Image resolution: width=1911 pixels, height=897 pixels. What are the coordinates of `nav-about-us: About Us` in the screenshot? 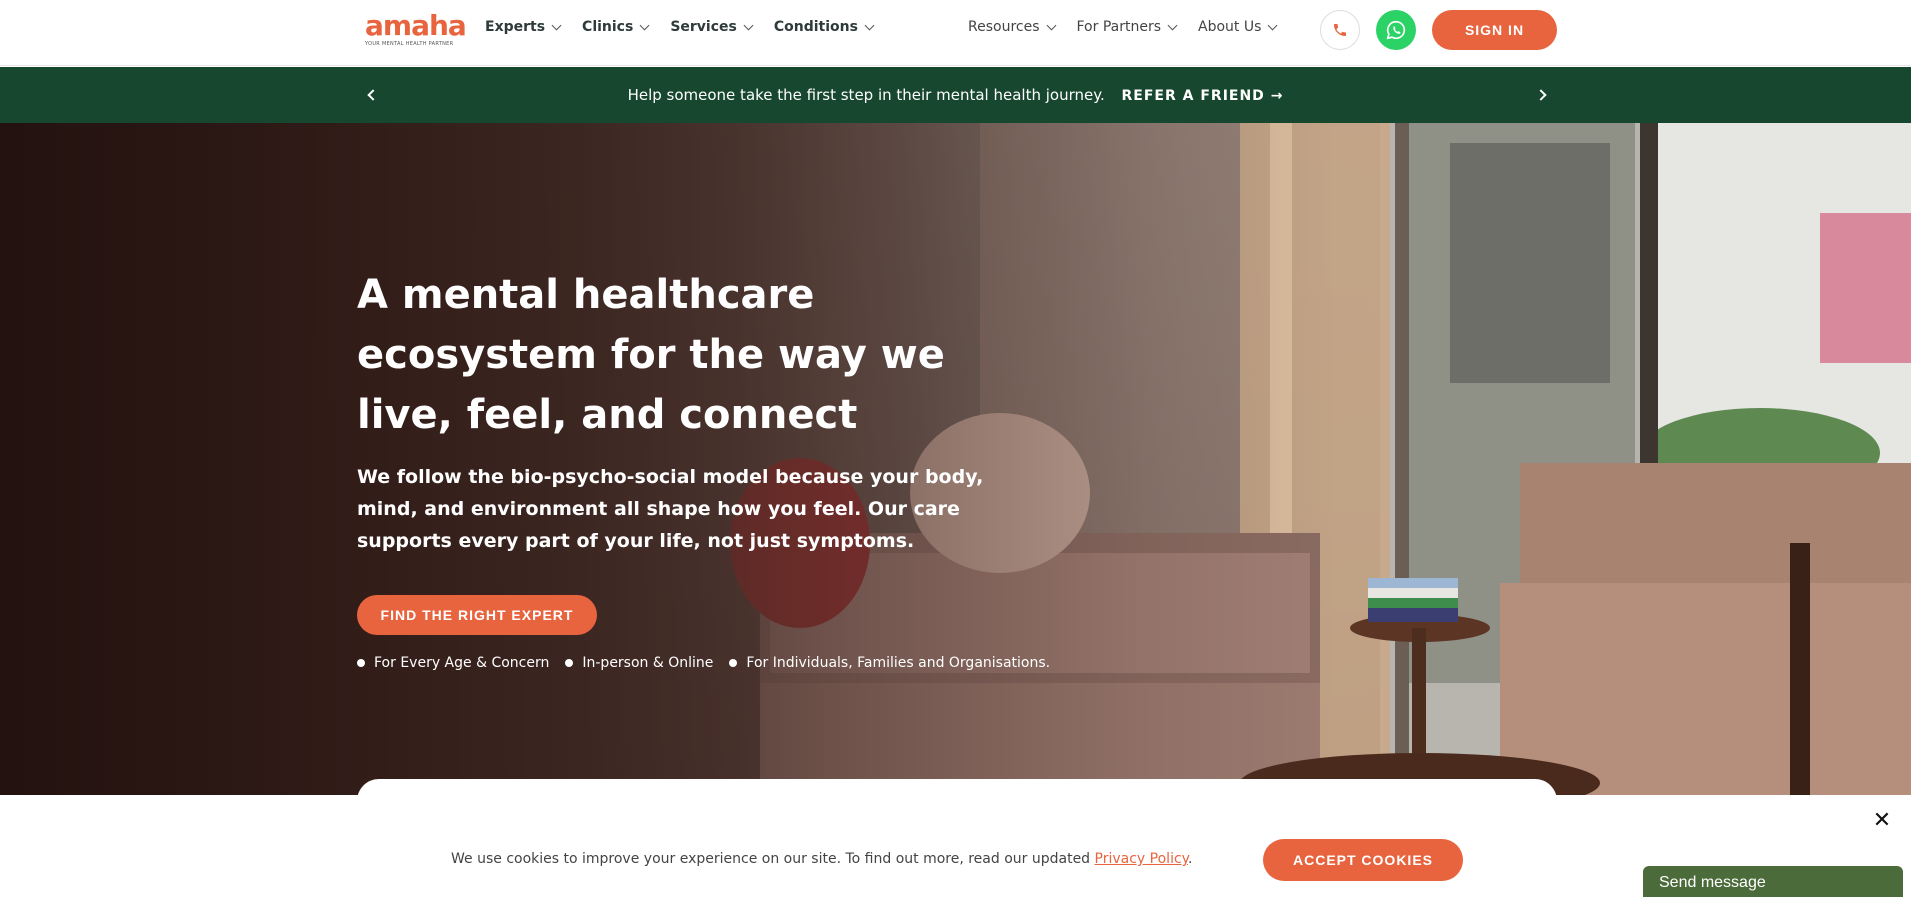 It's located at (1238, 27).